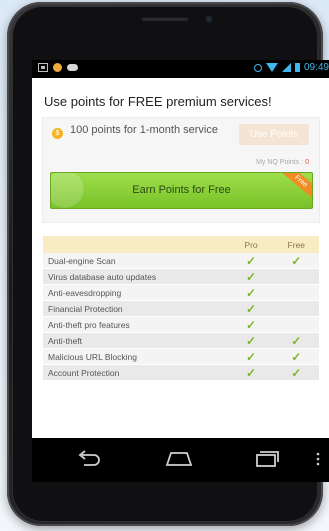 This screenshot has width=329, height=531. I want to click on table-row: Anti-theft pro features ✓, so click(181, 324).